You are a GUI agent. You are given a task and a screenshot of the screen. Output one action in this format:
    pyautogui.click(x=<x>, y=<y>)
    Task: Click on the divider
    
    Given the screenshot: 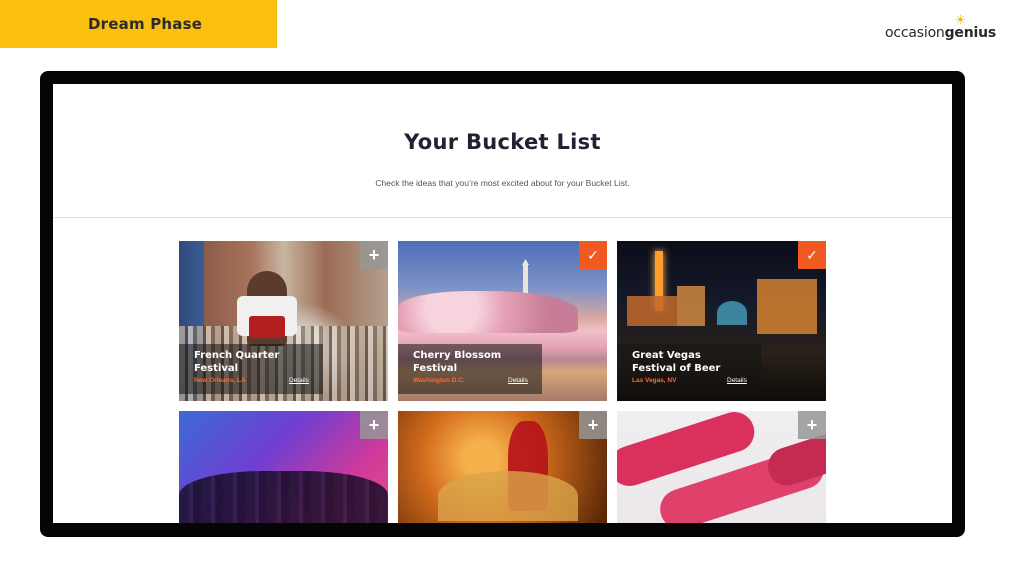 What is the action you would take?
    pyautogui.click(x=502, y=217)
    